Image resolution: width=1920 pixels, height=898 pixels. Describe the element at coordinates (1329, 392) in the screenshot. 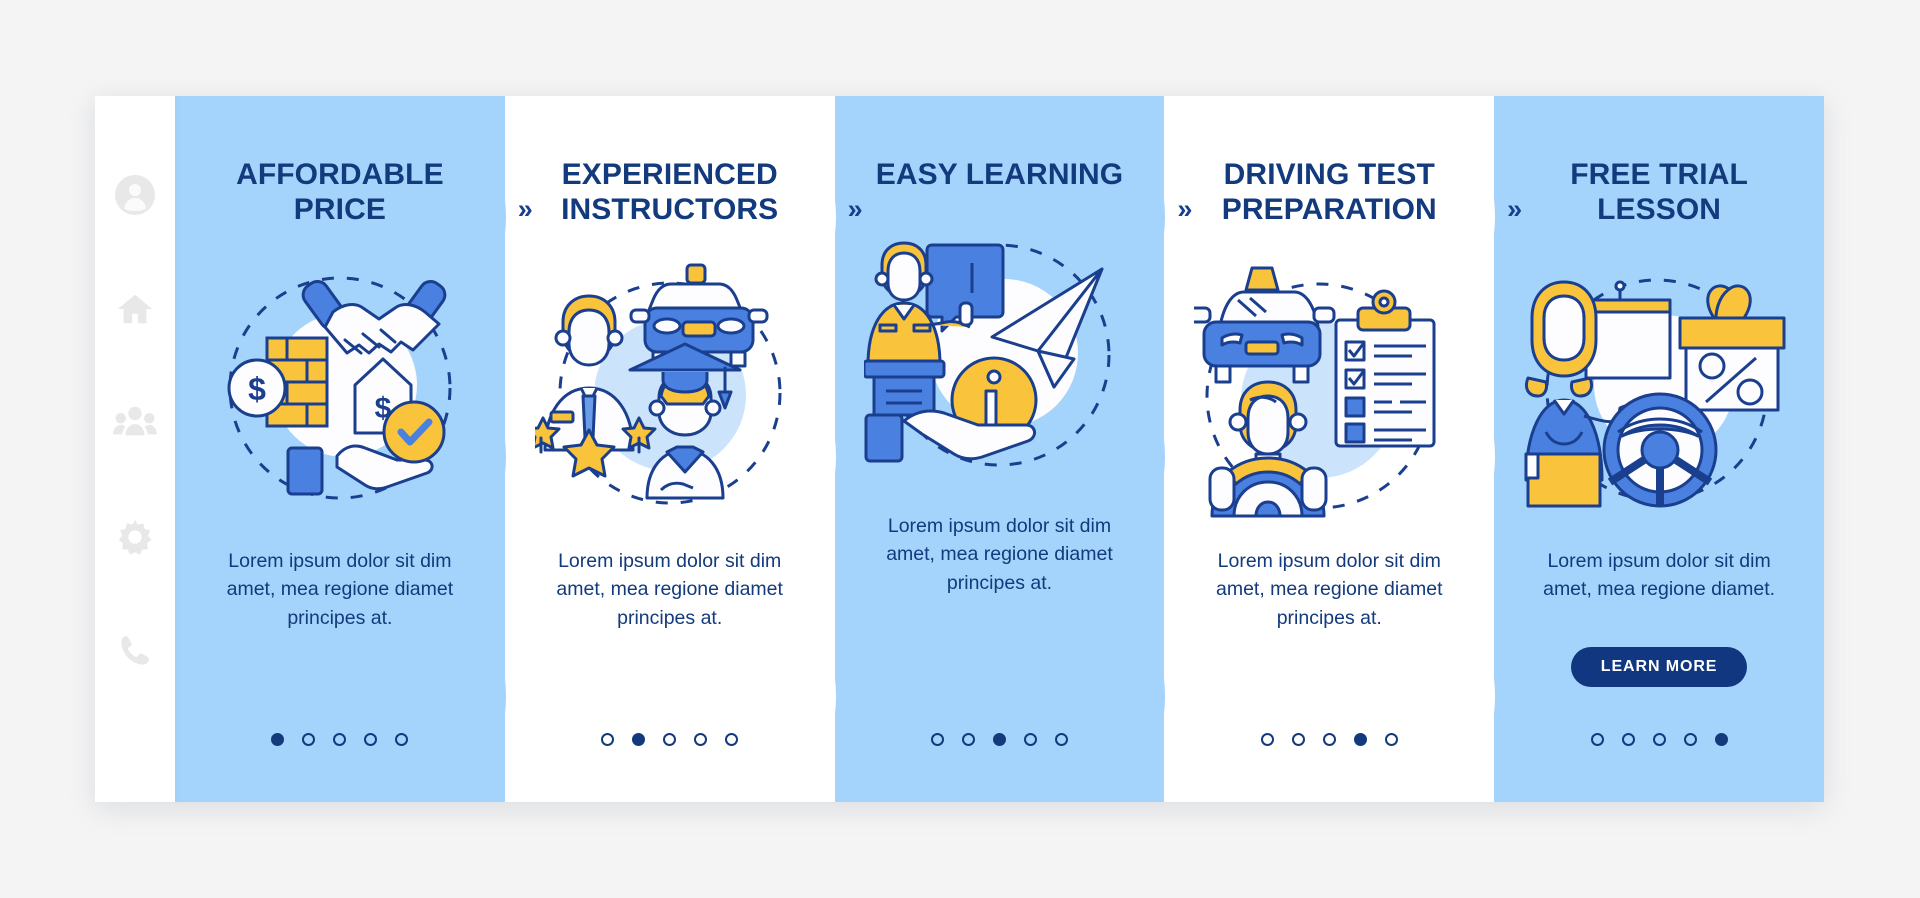

I see `car-driver-checklist-illustration` at that location.